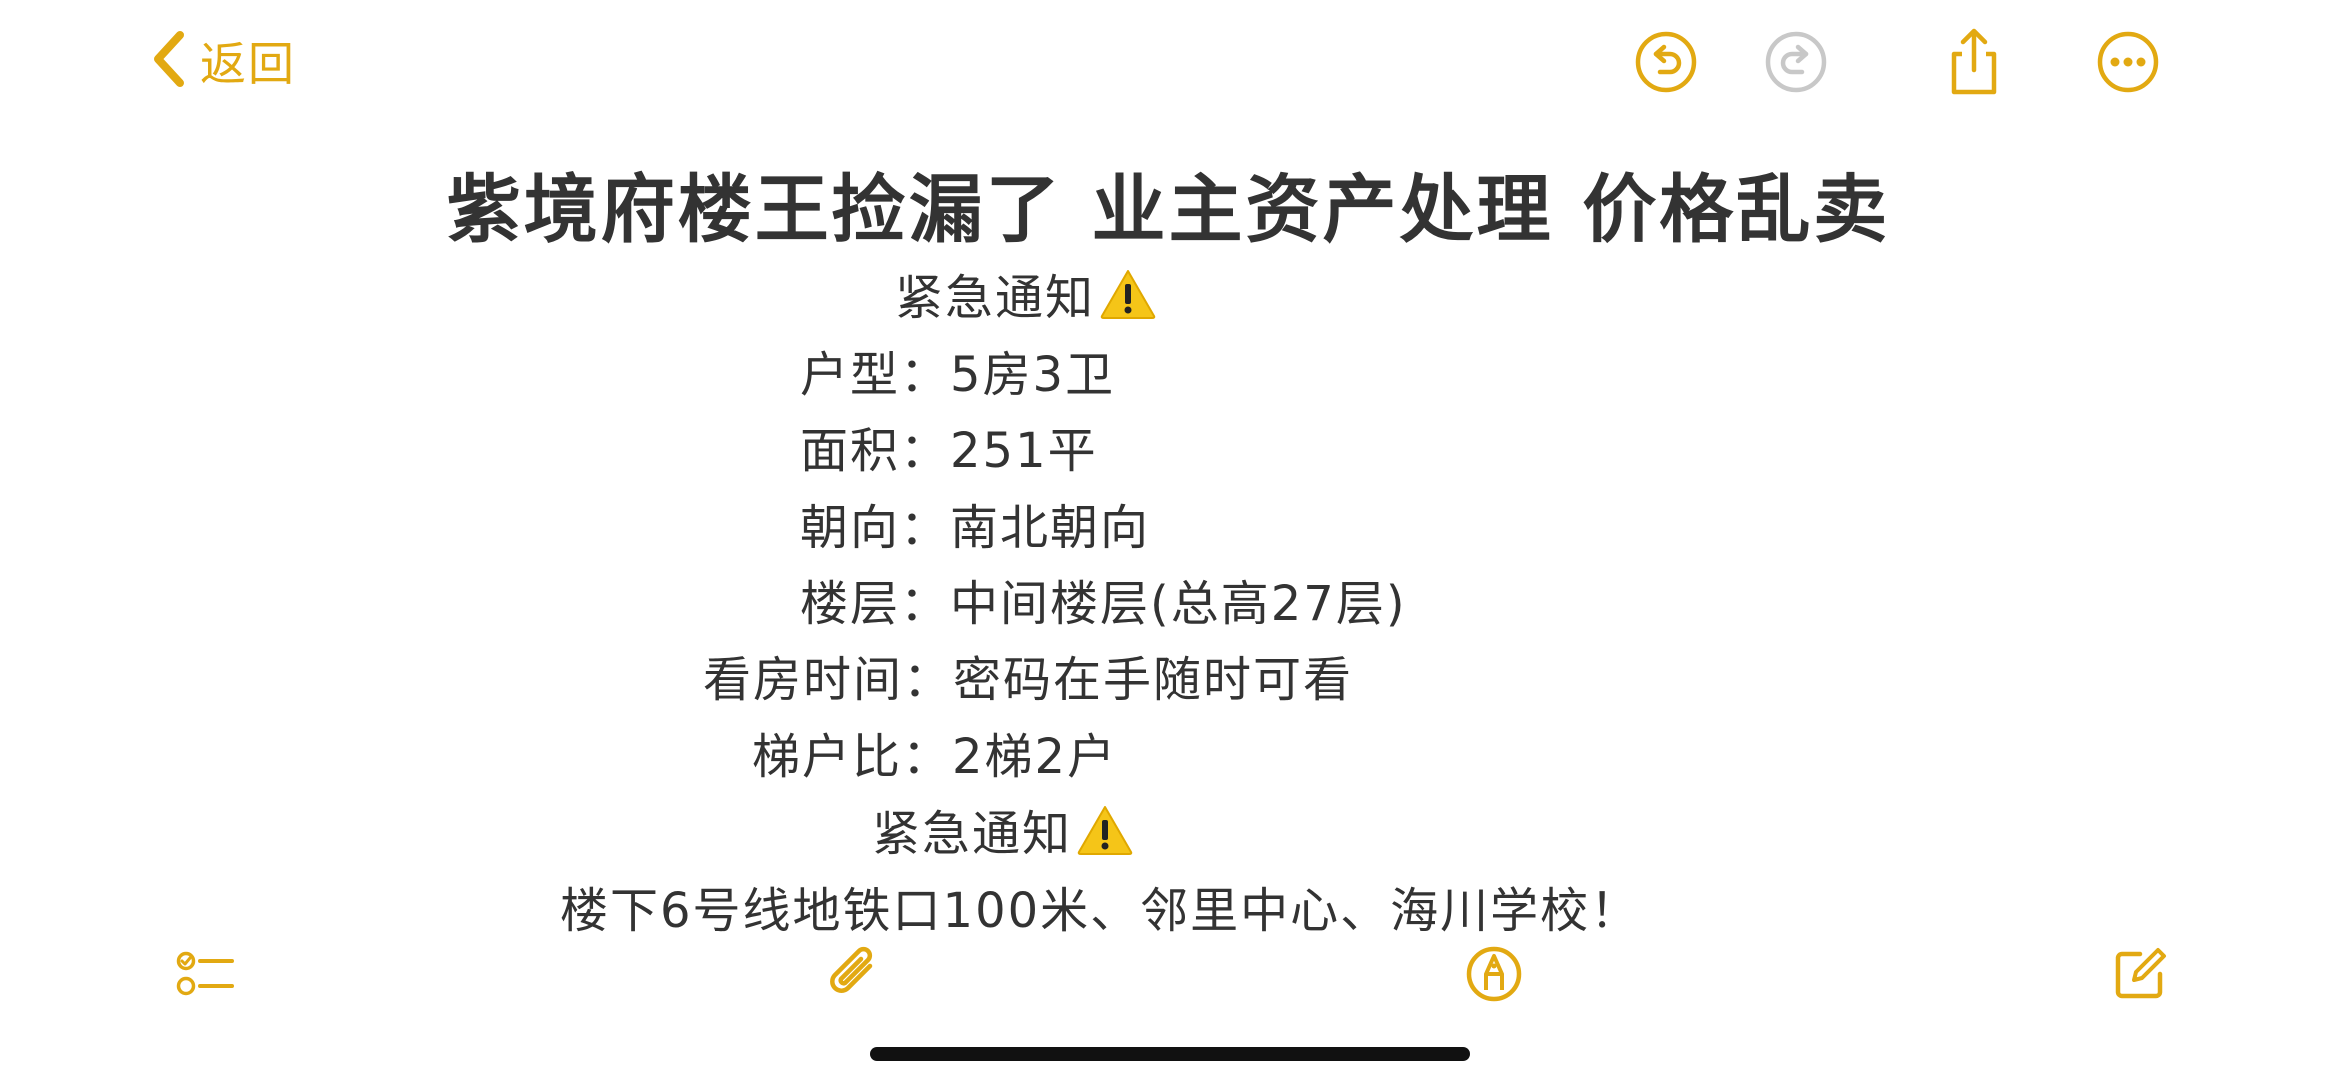  I want to click on area-line: 面积：251平, so click(949, 451).